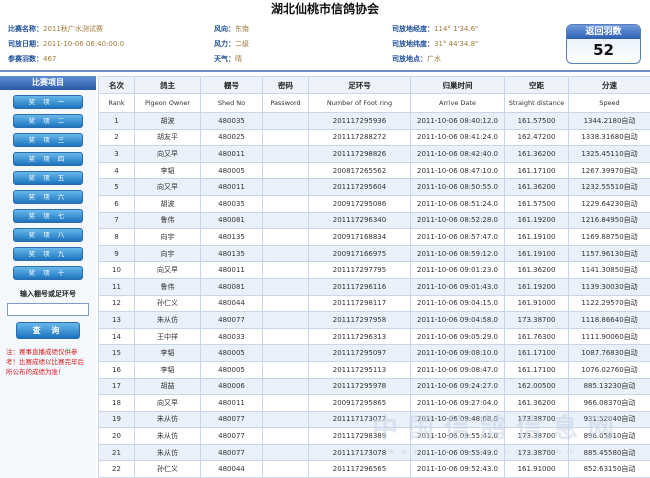 Image resolution: width=650 pixels, height=478 pixels. Describe the element at coordinates (484, 451) in the screenshot. I see `site-watermark-url: www.chinaxinge.com` at that location.